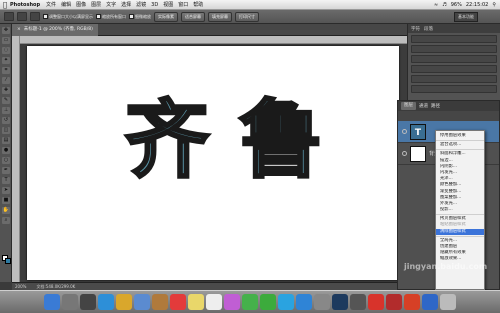  Describe the element at coordinates (6, 150) in the screenshot. I see `blur-tool-icon: ●` at that location.